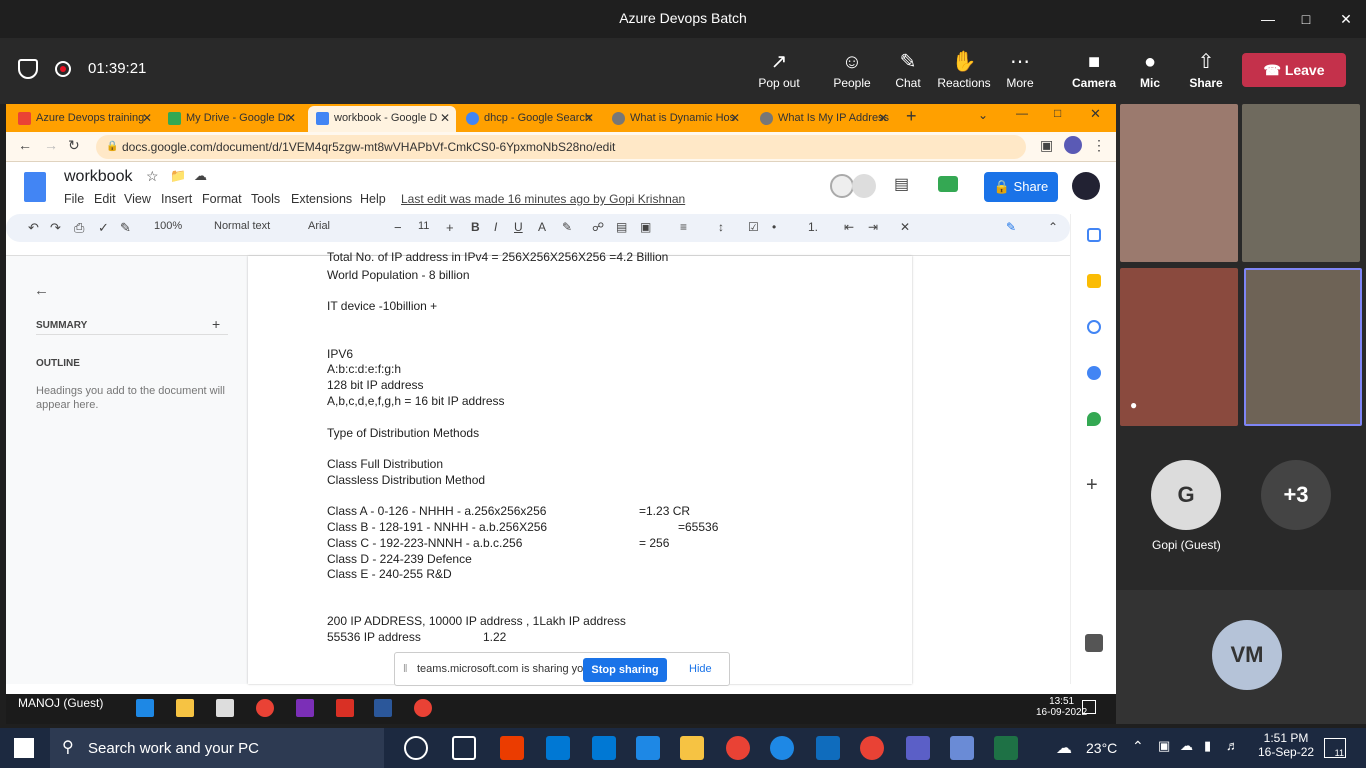 The width and height of the screenshot is (1366, 768). I want to click on profile-avatar, so click(1073, 145).